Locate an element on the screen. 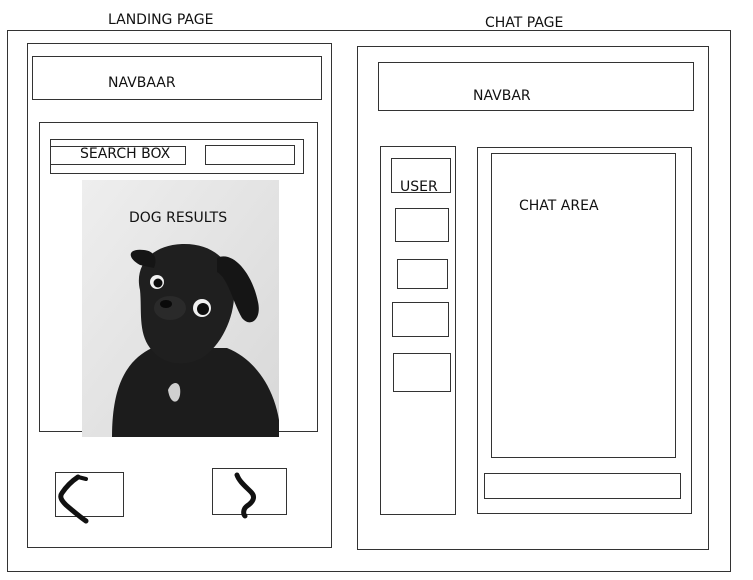 Image resolution: width=753 pixels, height=580 pixels. chat-navbar is located at coordinates (536, 86).